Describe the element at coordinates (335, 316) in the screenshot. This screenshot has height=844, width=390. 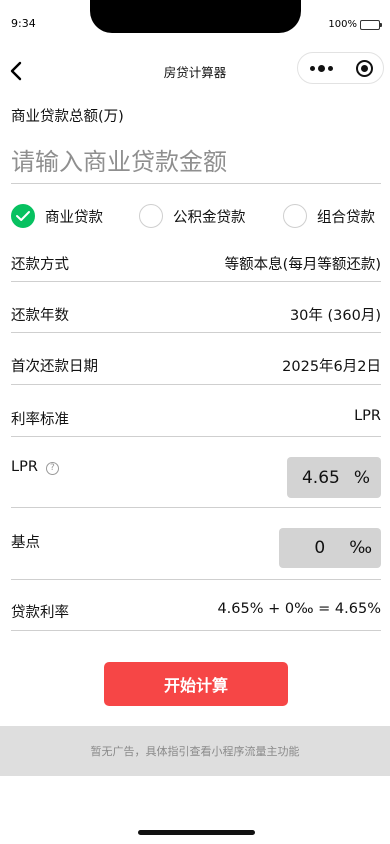
I see `loan-years-value: 30年 (360月)` at that location.